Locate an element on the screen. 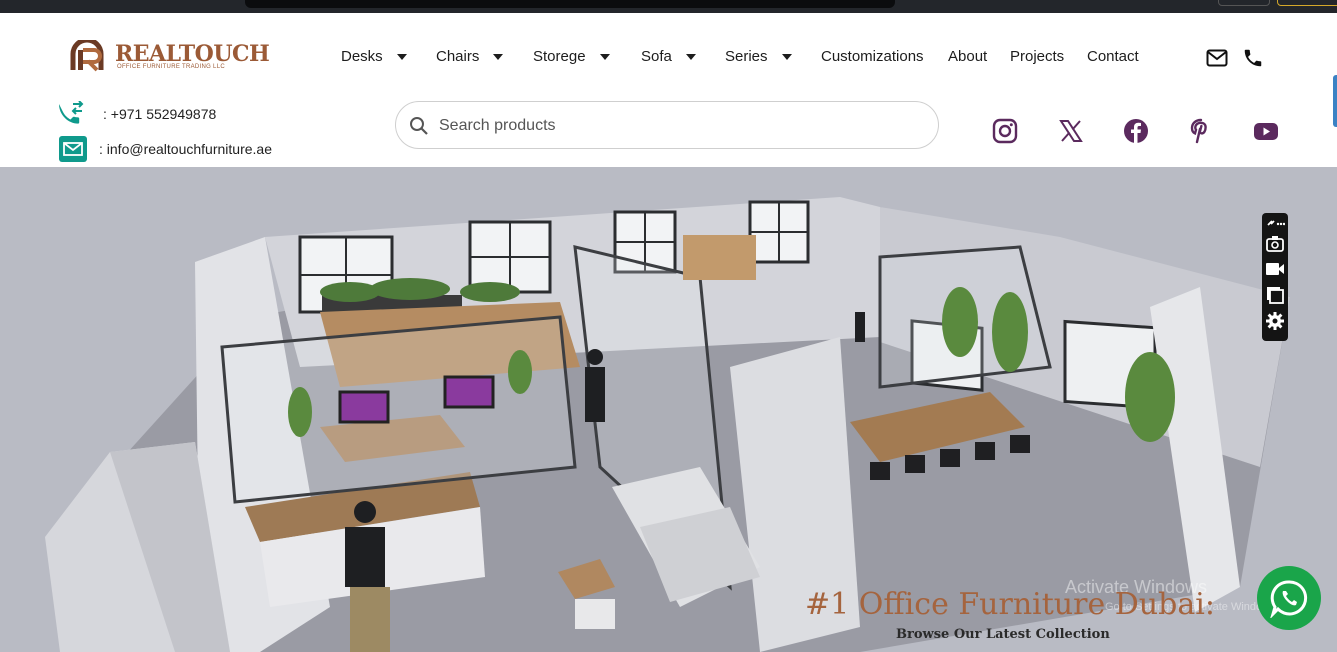 The image size is (1337, 652). youtube-icon is located at coordinates (1266, 131).